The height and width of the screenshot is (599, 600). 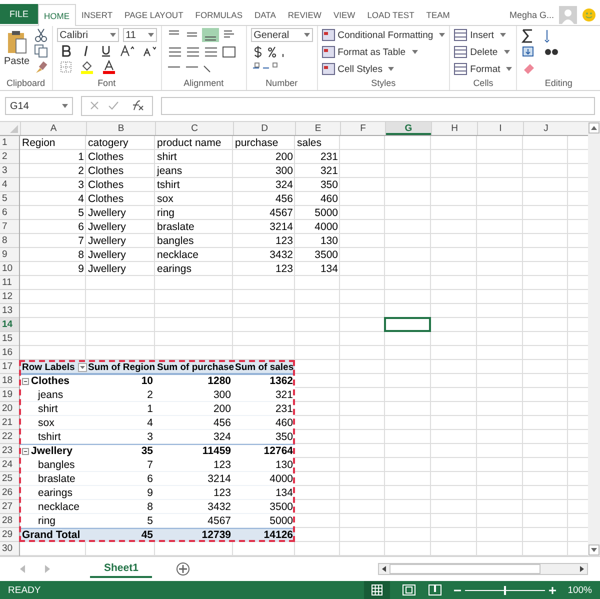 What do you see at coordinates (309, 143) in the screenshot?
I see `cell-text: sales` at bounding box center [309, 143].